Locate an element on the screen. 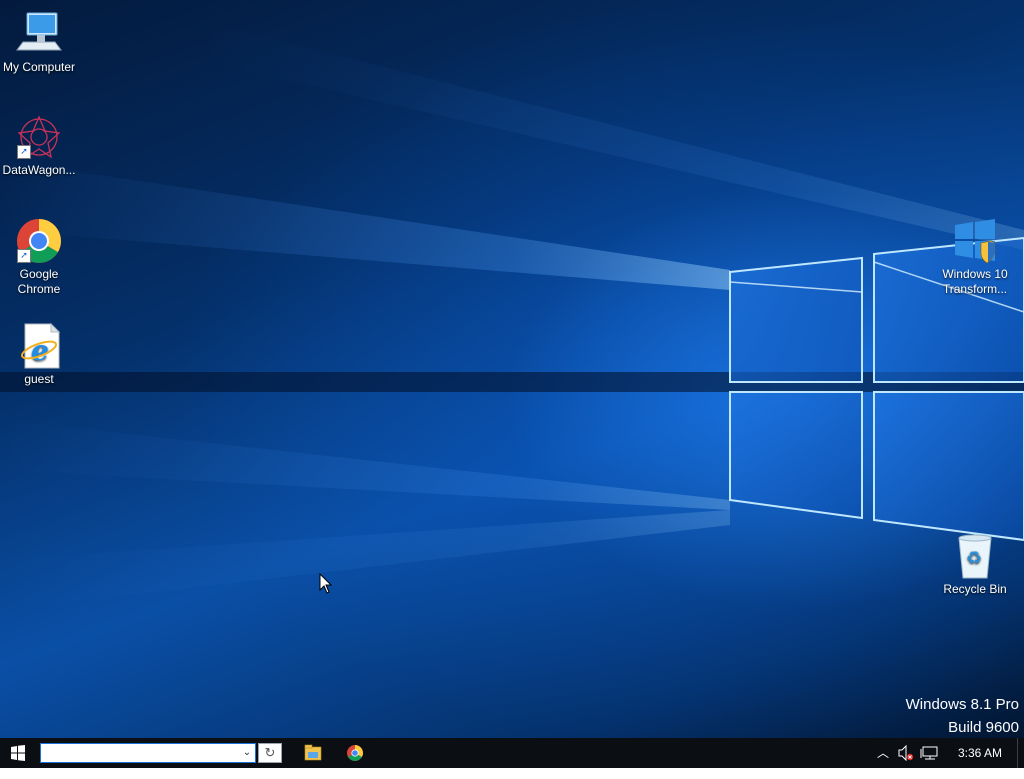 The width and height of the screenshot is (1024, 779). recycle-bin-icon: ♻ is located at coordinates (975, 556).